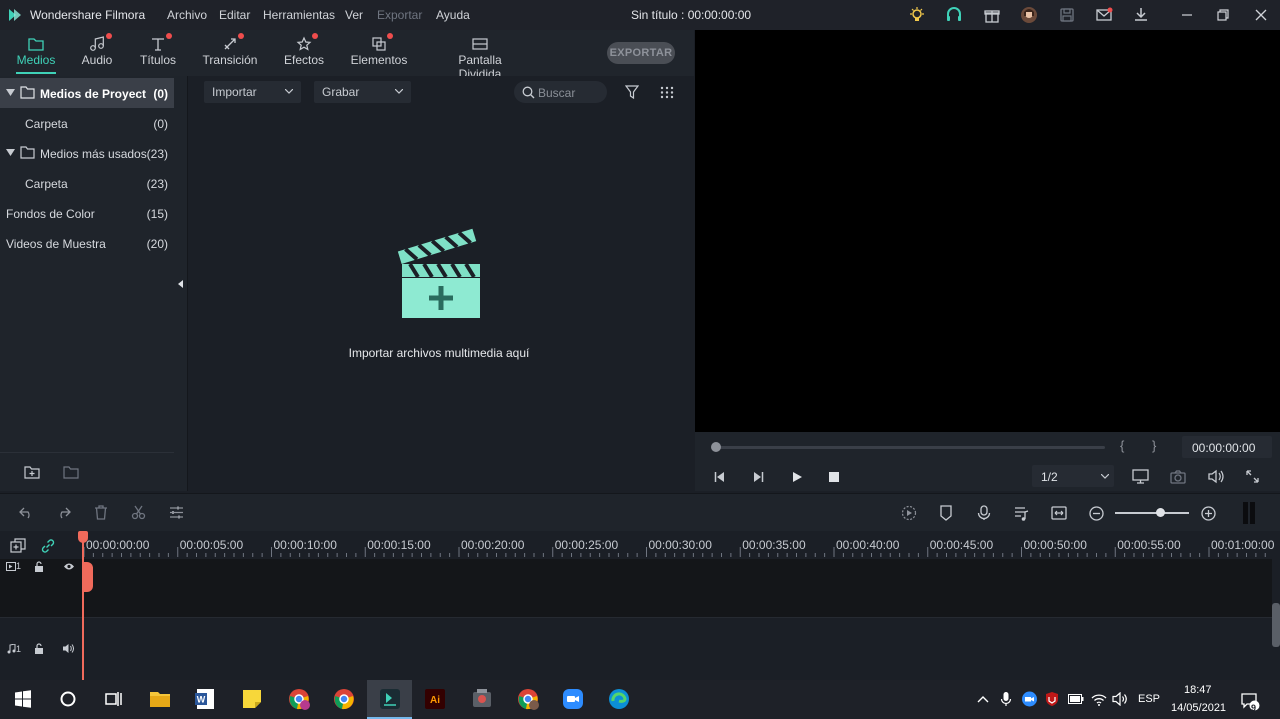 The image size is (1280, 719). Describe the element at coordinates (716, 447) in the screenshot. I see `scrubber-handle` at that location.